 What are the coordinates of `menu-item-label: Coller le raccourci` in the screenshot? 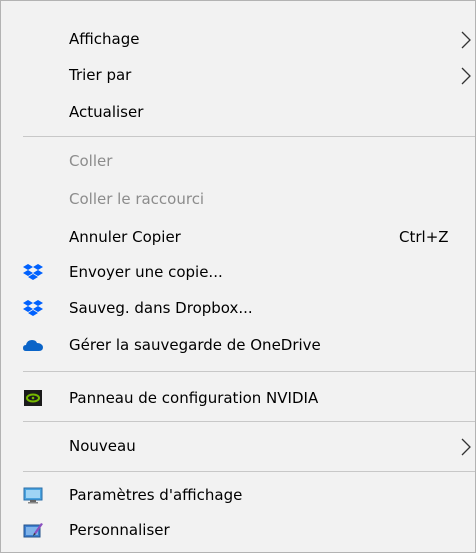 It's located at (137, 199).